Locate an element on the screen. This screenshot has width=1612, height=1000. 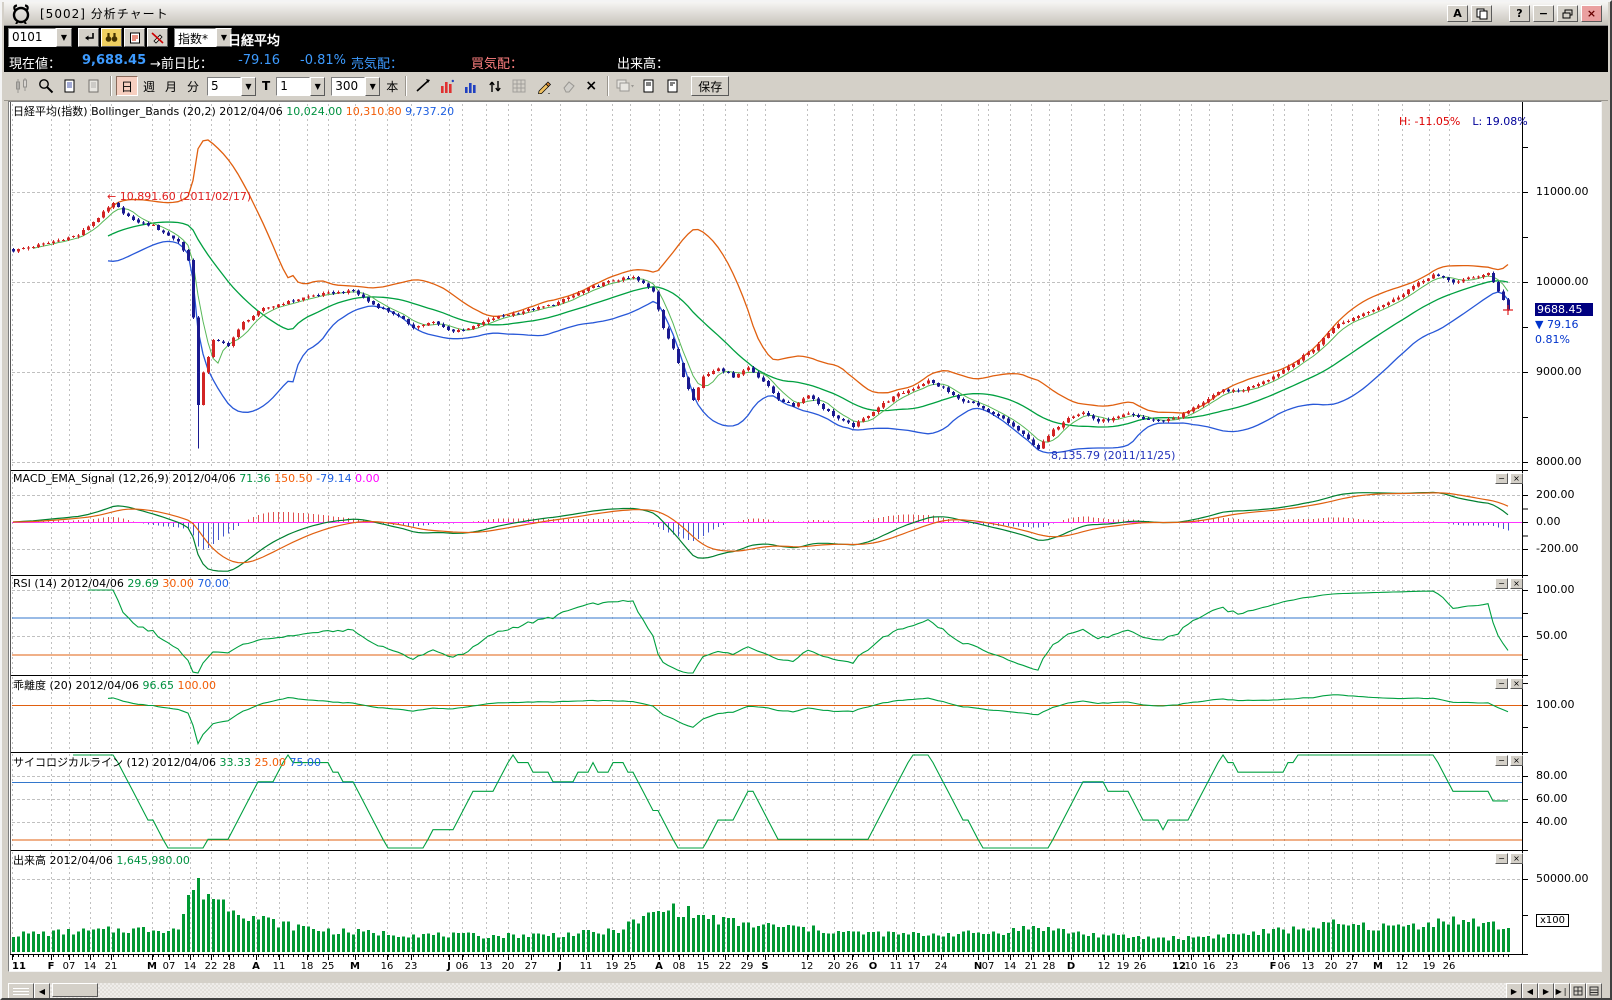
restore-icon is located at coordinates (1567, 13).